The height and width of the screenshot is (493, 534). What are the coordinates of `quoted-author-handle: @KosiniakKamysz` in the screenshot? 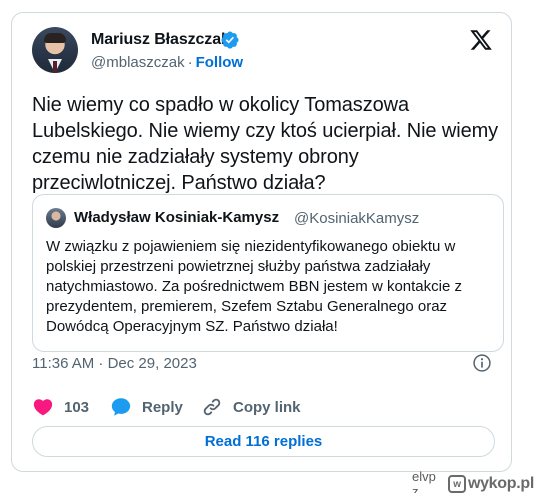 It's located at (356, 218).